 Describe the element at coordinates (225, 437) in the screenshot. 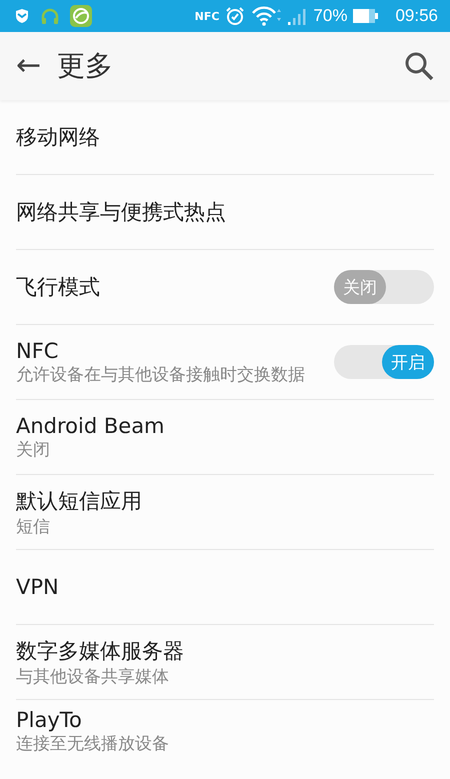

I see `settings-item: Android Beam 关闭` at that location.